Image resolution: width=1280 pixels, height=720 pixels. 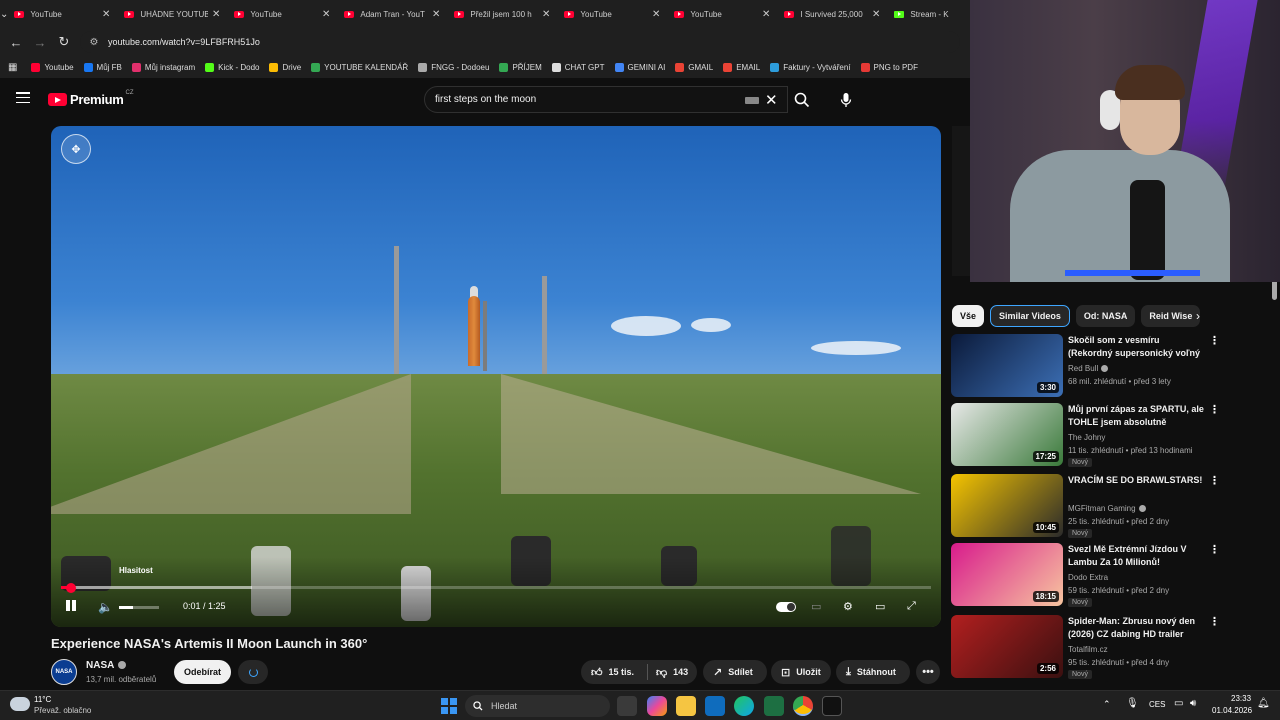 What do you see at coordinates (520, 42) in the screenshot?
I see `url-field: ⚙ youtube.com/watch?v=9LFBFRH51Jo` at bounding box center [520, 42].